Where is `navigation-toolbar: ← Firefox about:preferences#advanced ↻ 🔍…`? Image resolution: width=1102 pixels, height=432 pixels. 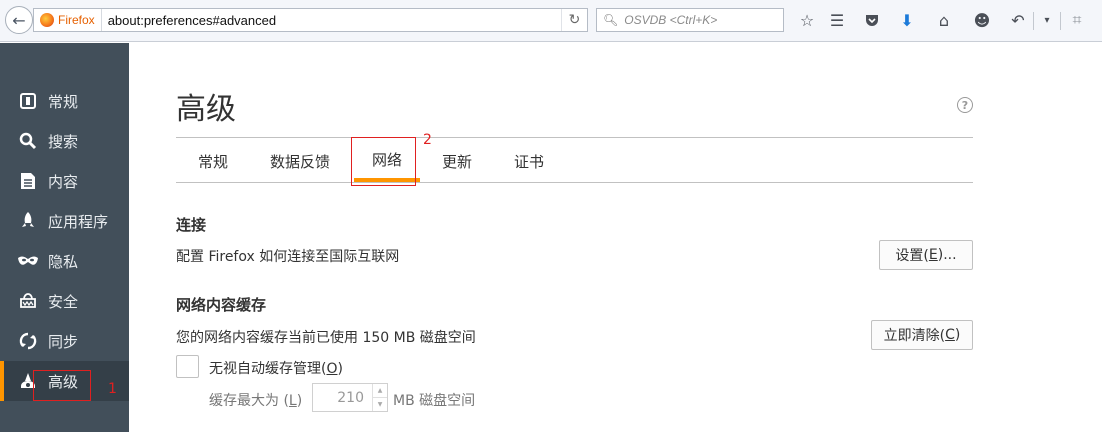 navigation-toolbar: ← Firefox about:preferences#advanced ↻ 🔍… is located at coordinates (551, 21).